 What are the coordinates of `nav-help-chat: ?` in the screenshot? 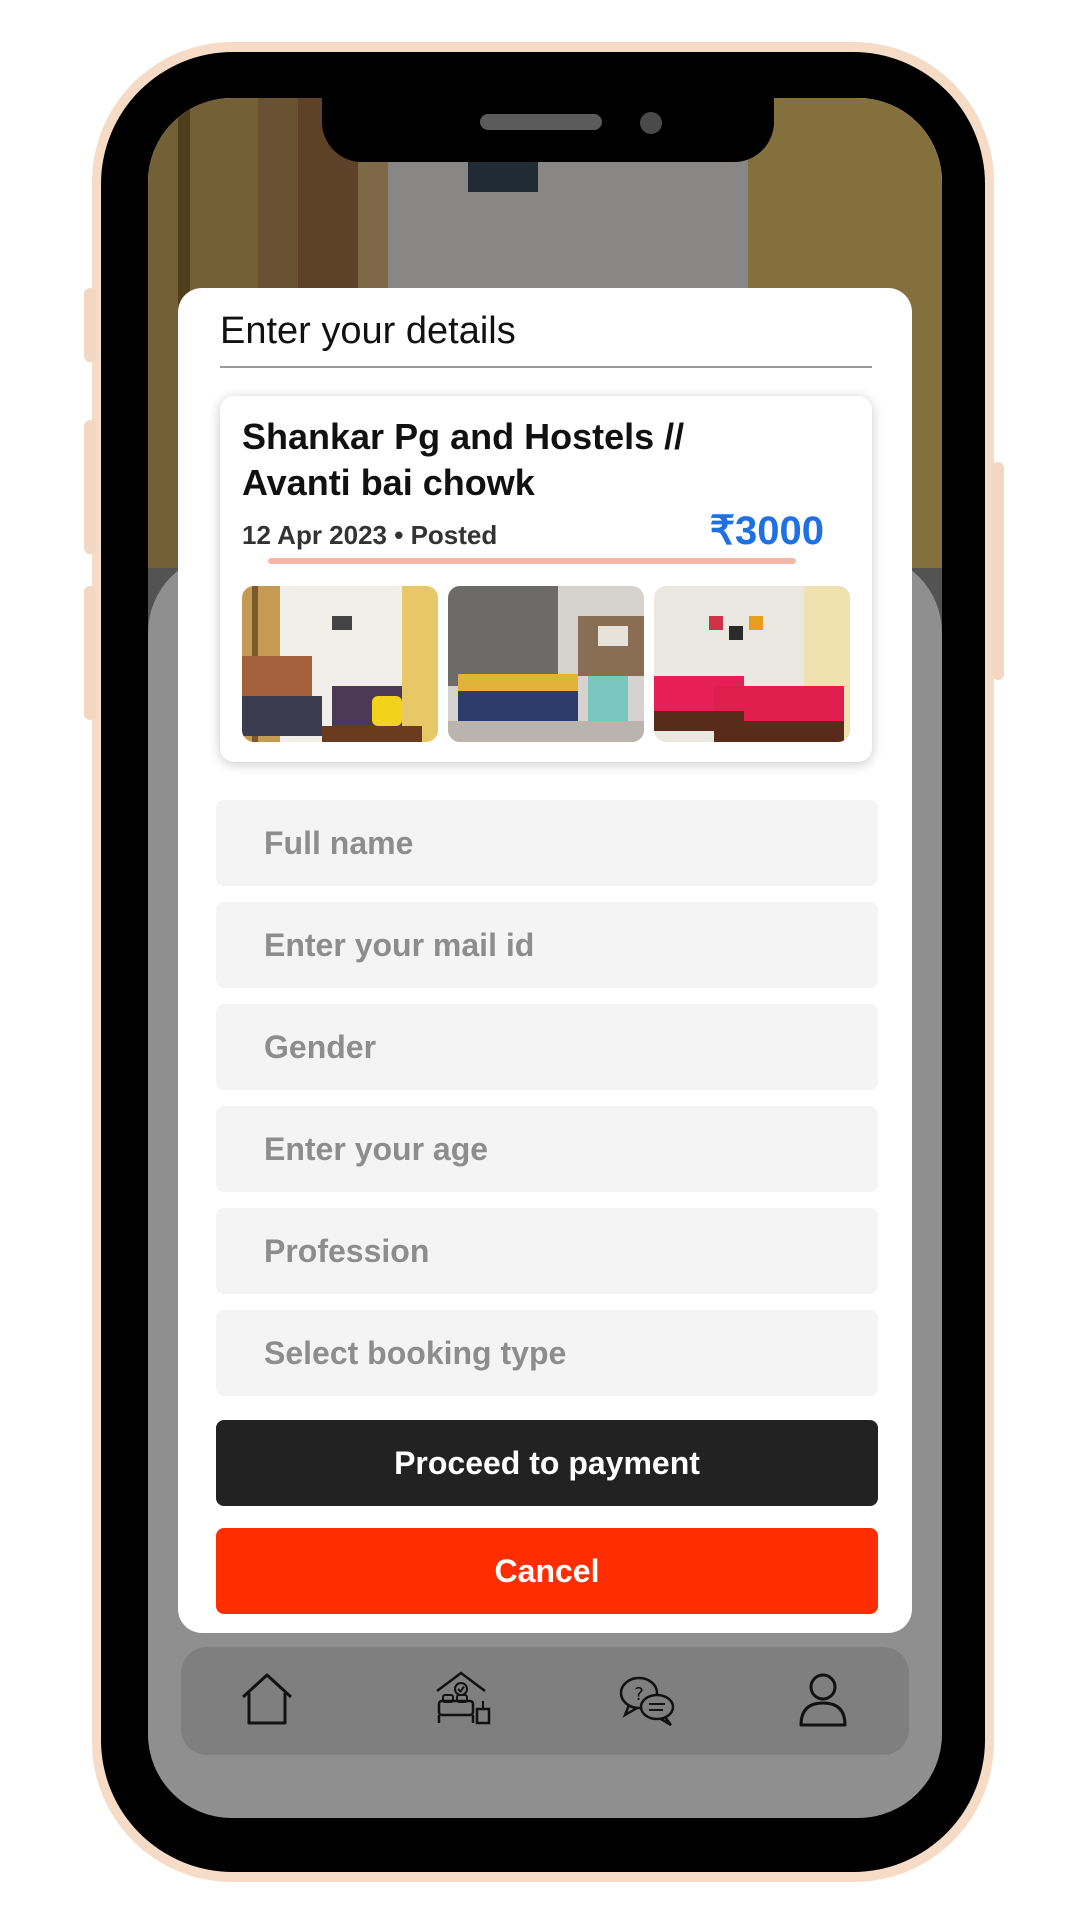 It's located at (647, 1699).